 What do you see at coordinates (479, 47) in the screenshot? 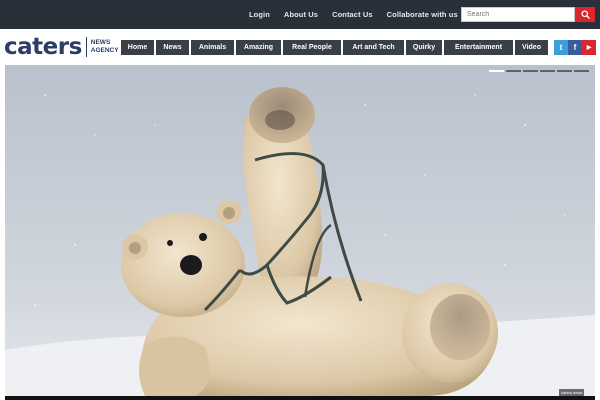
I see `nav-entertainment: Entertainment` at bounding box center [479, 47].